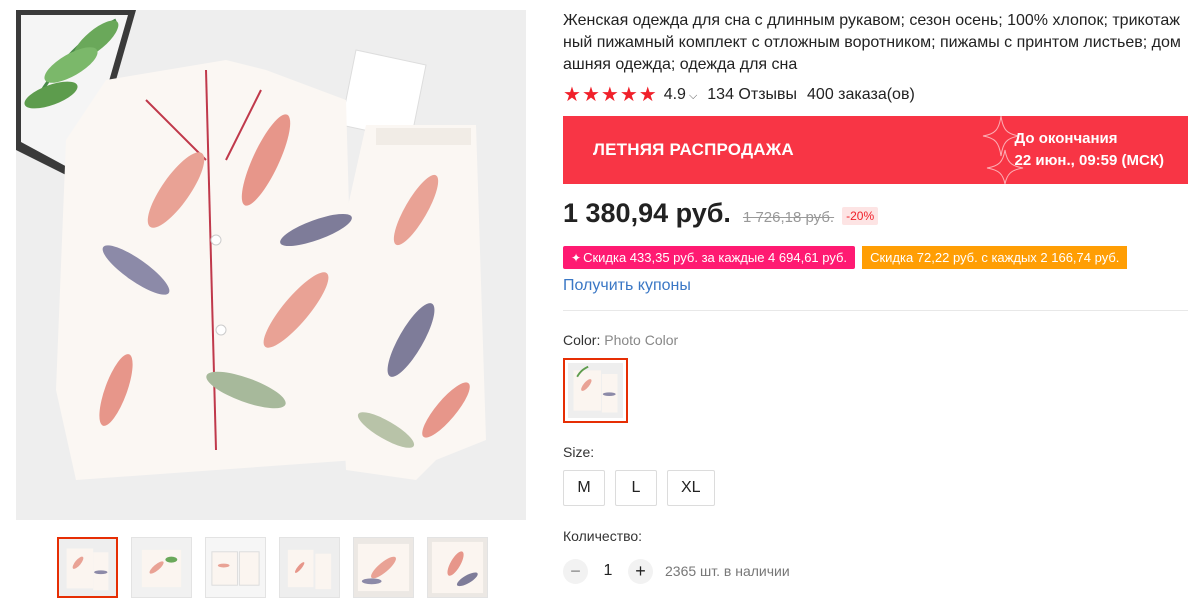 The image size is (1200, 611). Describe the element at coordinates (691, 488) in the screenshot. I see `size-option-xl: XL` at that location.